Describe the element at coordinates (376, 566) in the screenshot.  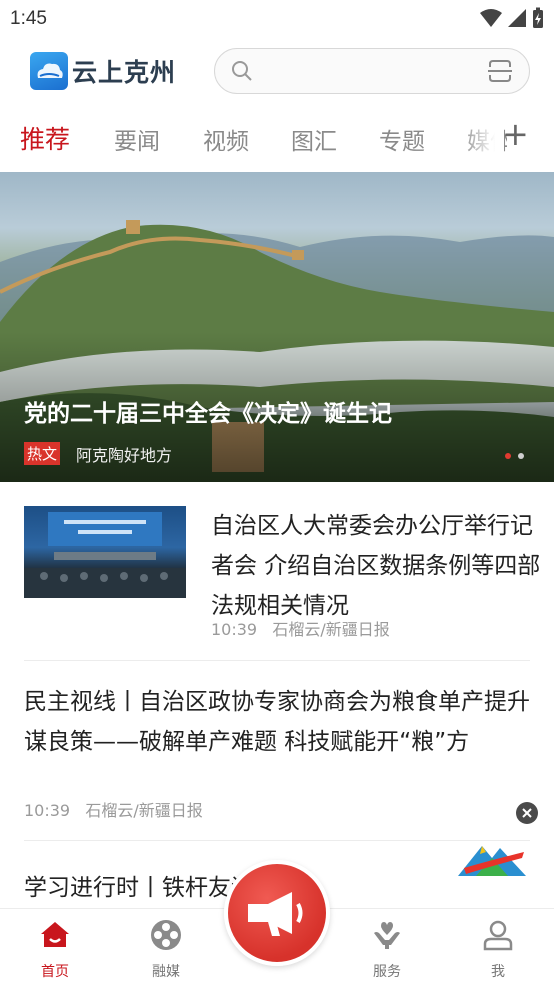
I see `news-title: 自治区人大常委会办公厅举行记者会 介绍自治区数据条例等四部法规相关情况` at that location.